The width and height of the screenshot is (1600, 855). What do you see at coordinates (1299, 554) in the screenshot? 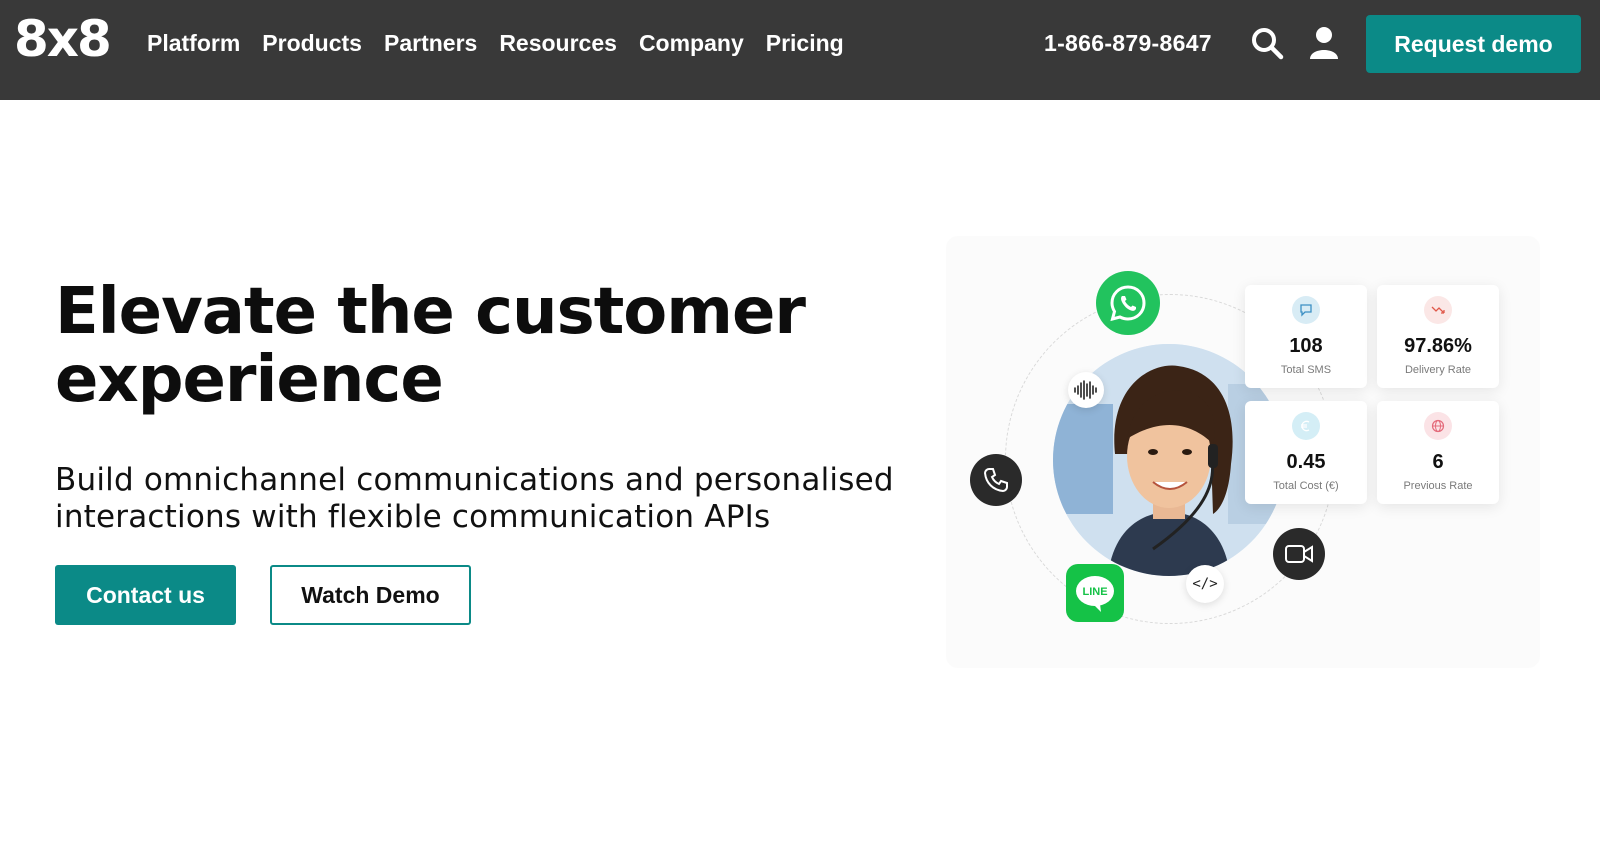
I see `video-camera-icon` at bounding box center [1299, 554].